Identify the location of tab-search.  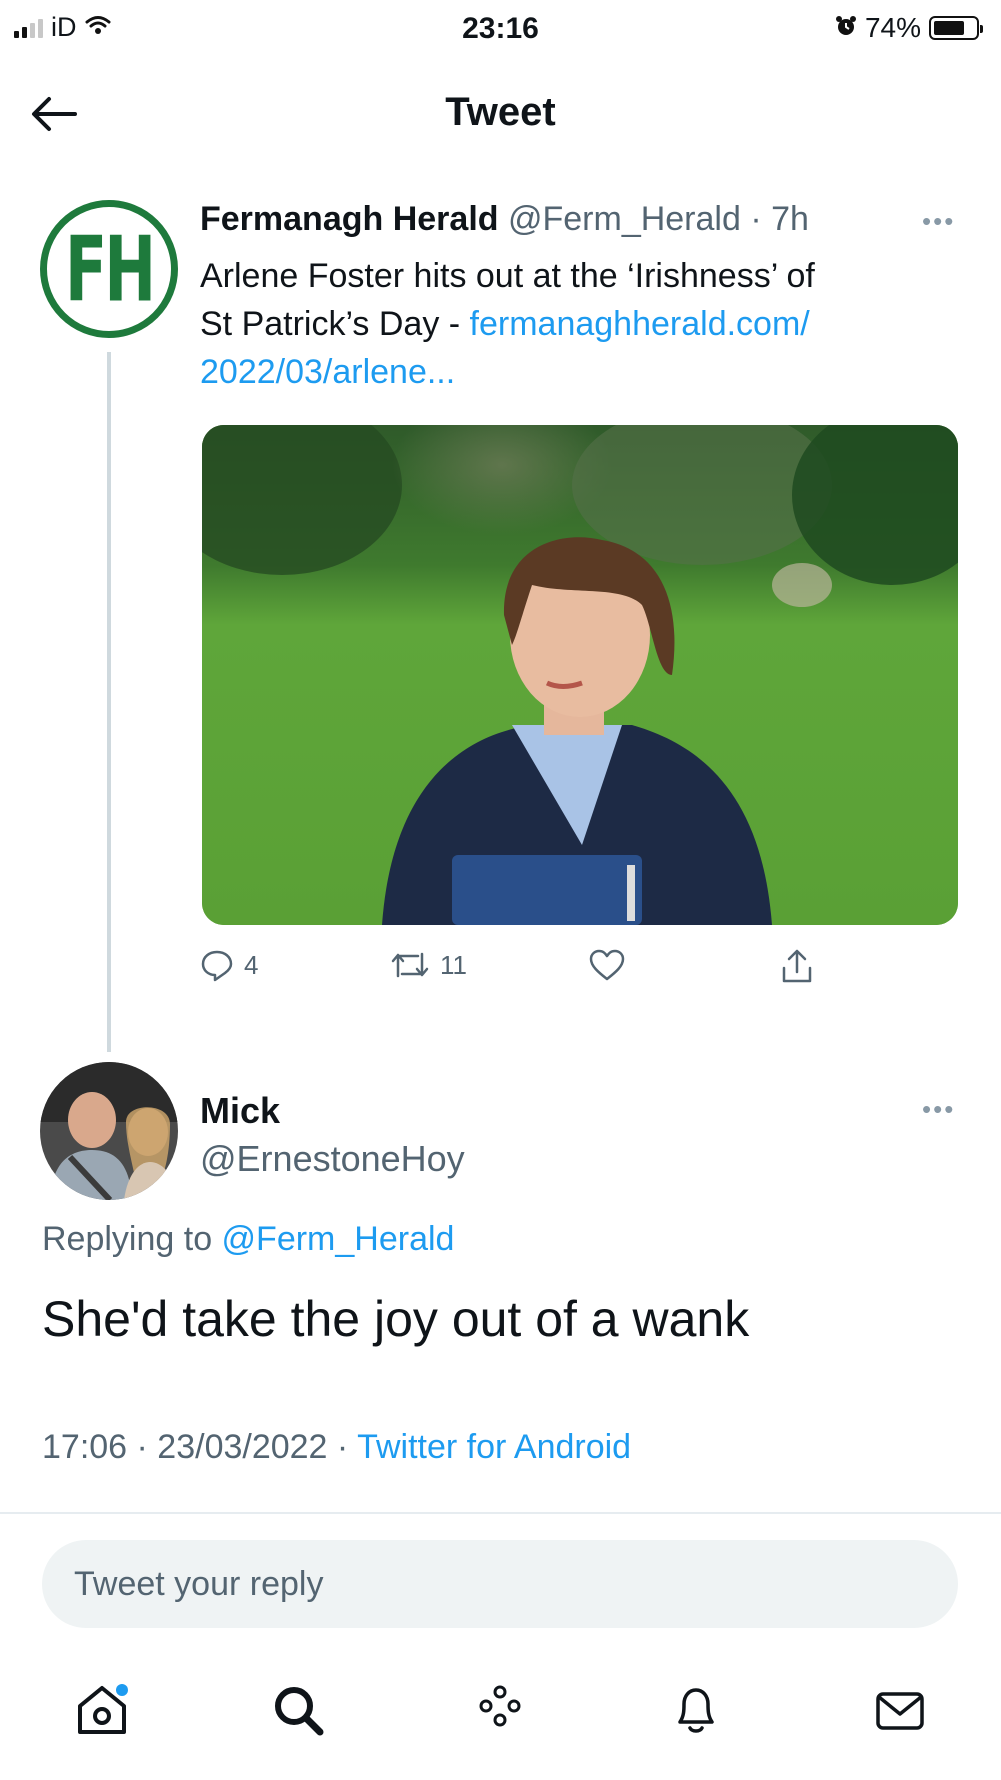
(298, 1710).